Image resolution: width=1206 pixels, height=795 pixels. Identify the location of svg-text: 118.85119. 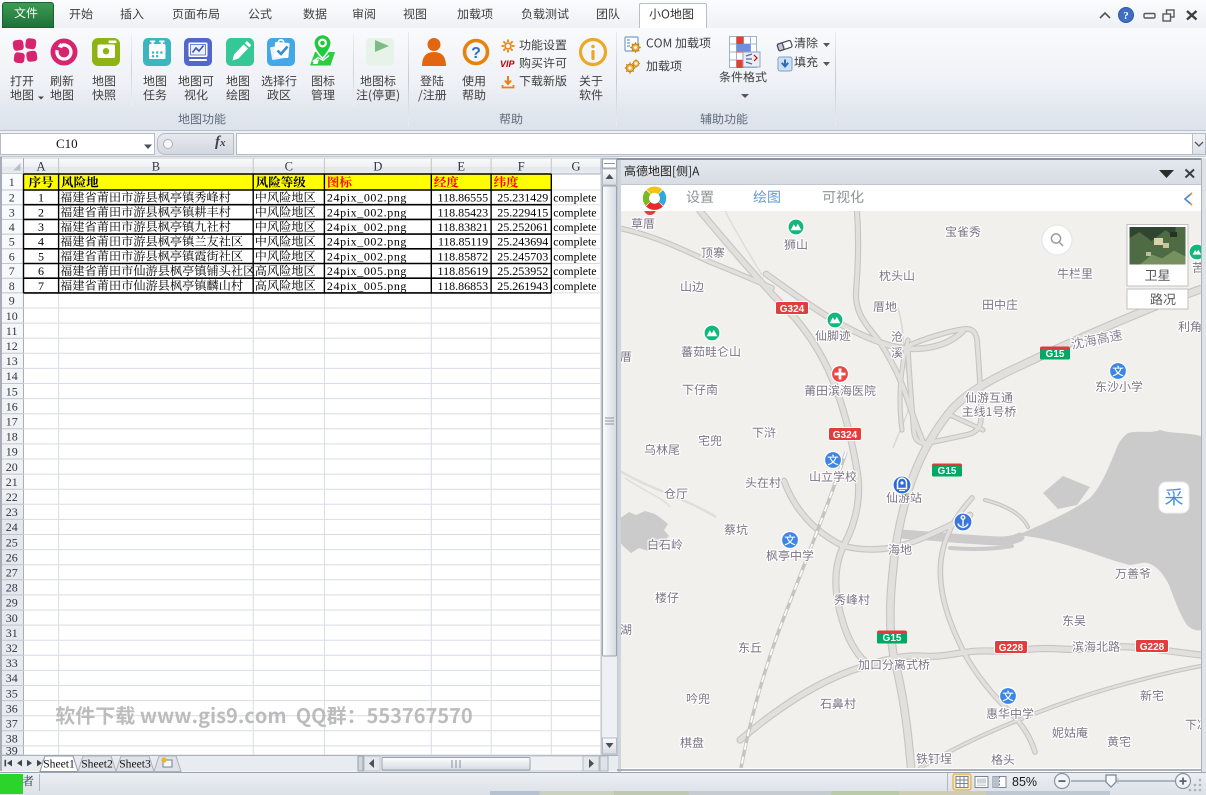
(463, 242).